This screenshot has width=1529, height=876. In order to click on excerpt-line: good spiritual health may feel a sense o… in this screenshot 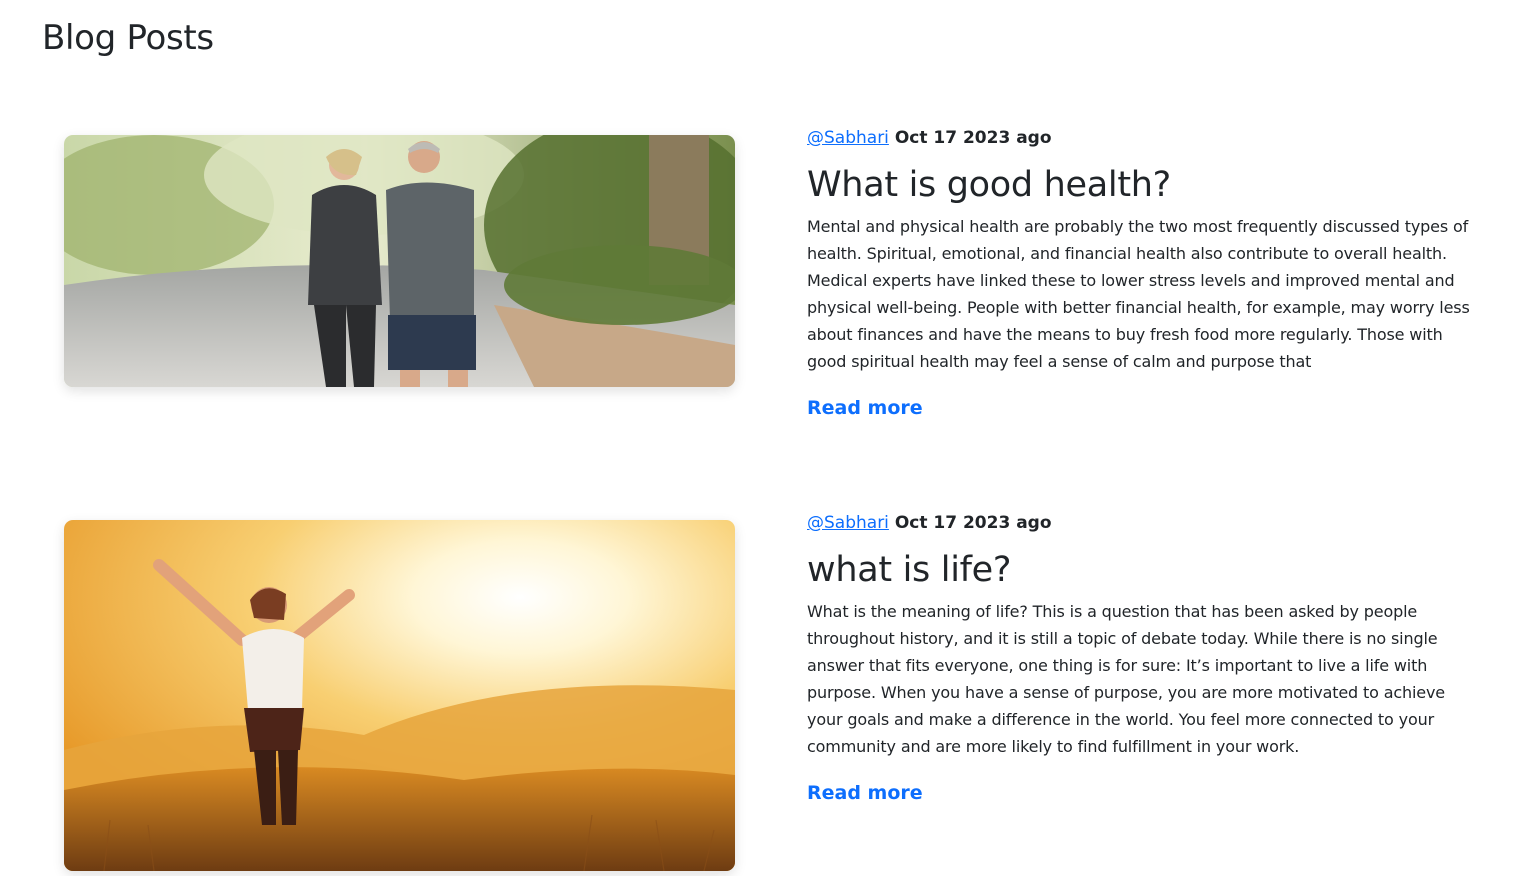, I will do `click(1059, 361)`.